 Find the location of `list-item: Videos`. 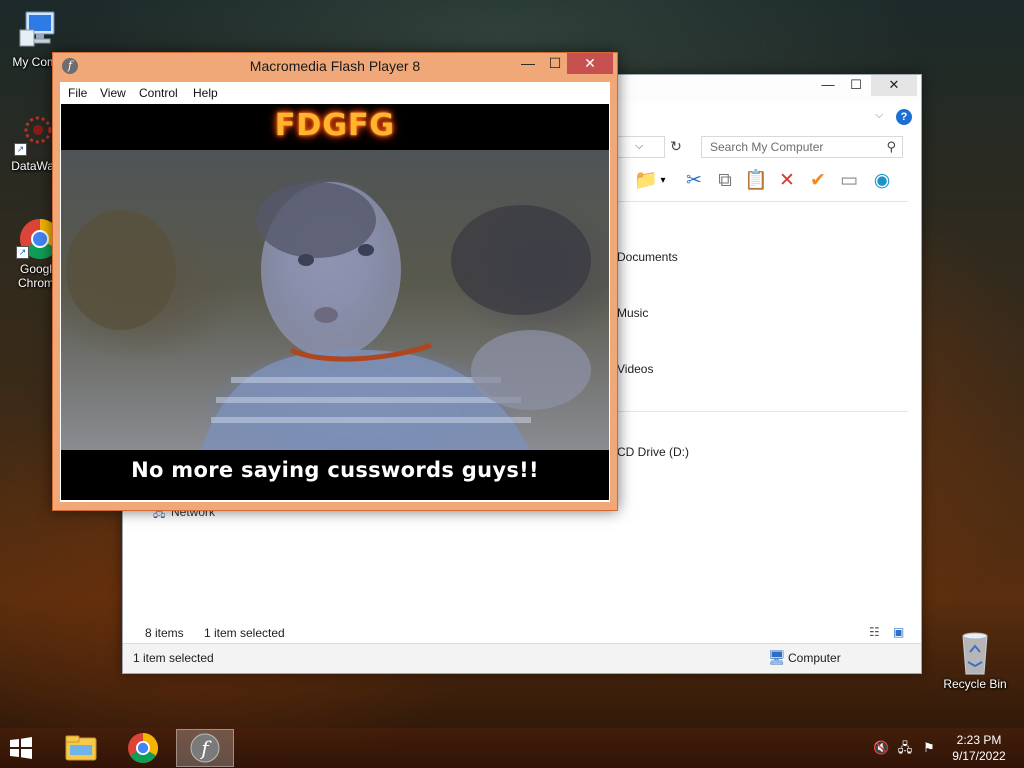

list-item: Videos is located at coordinates (635, 369).